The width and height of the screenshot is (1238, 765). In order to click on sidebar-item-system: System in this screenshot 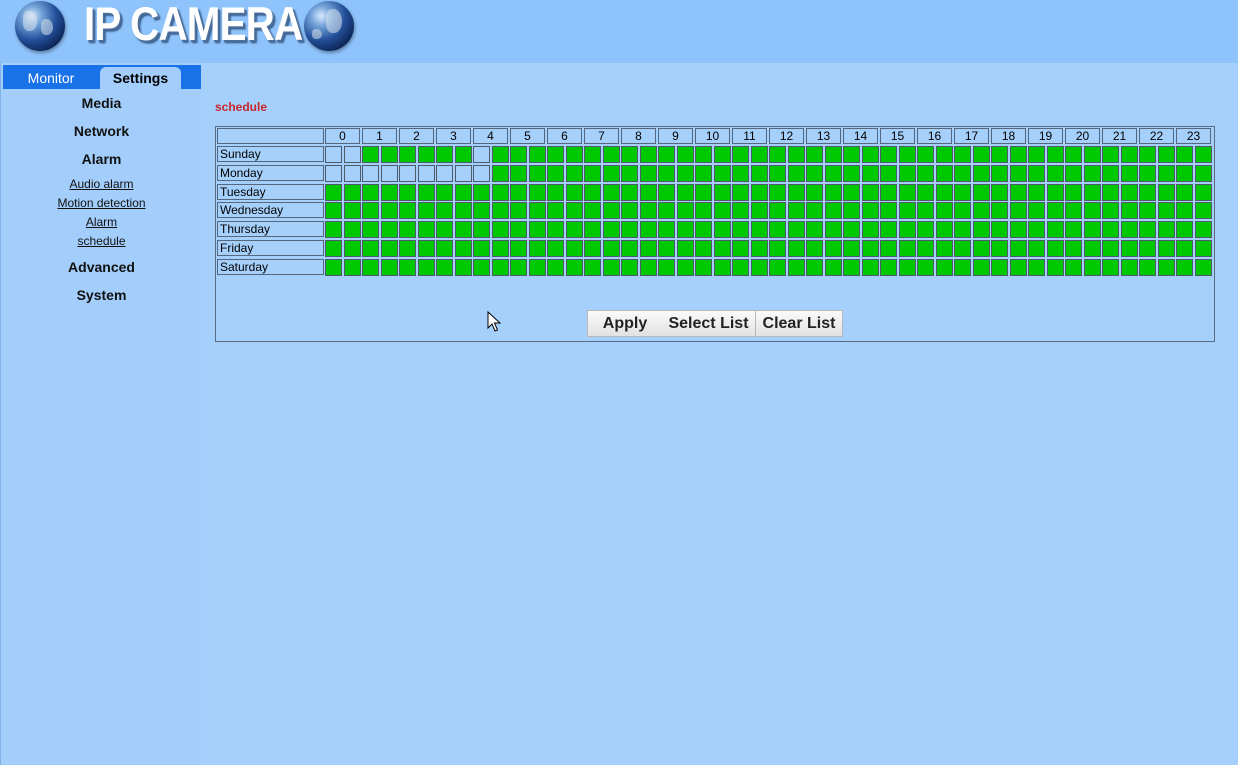, I will do `click(101, 295)`.